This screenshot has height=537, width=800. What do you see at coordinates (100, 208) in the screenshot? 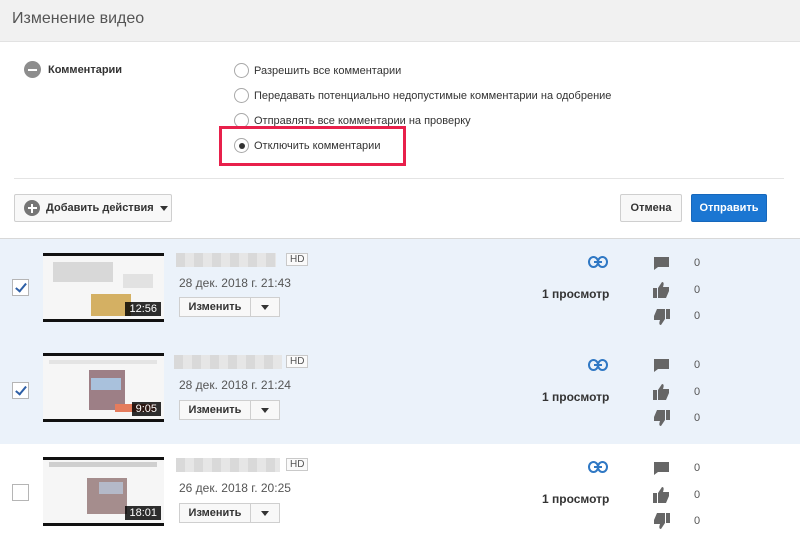
I see `add-actions-label: Добавить действия` at bounding box center [100, 208].